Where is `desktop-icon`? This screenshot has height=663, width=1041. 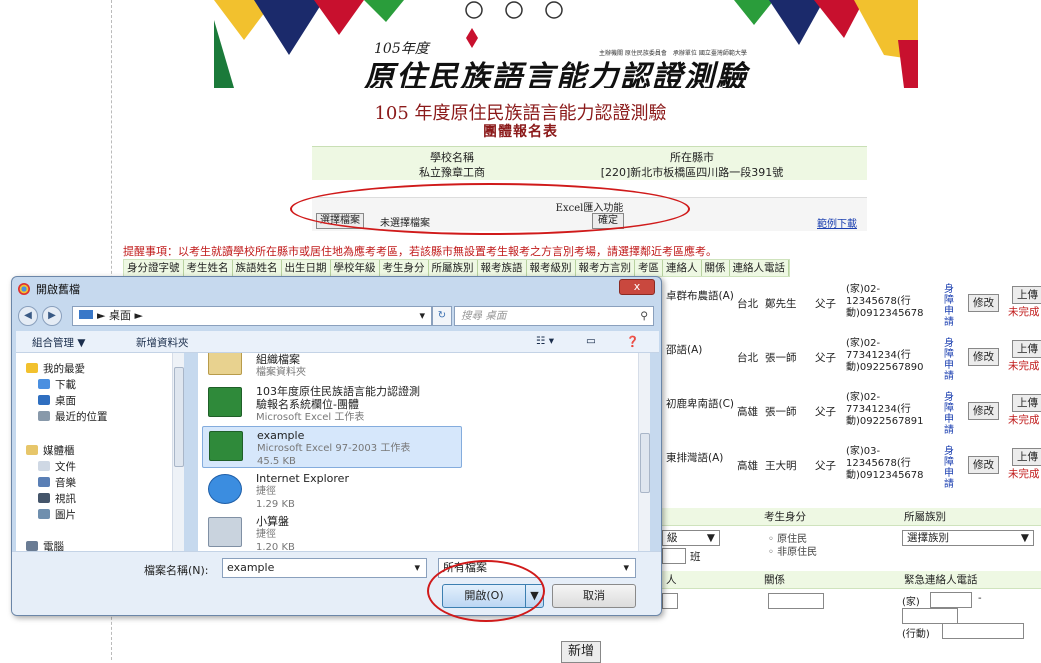
desktop-icon is located at coordinates (44, 400).